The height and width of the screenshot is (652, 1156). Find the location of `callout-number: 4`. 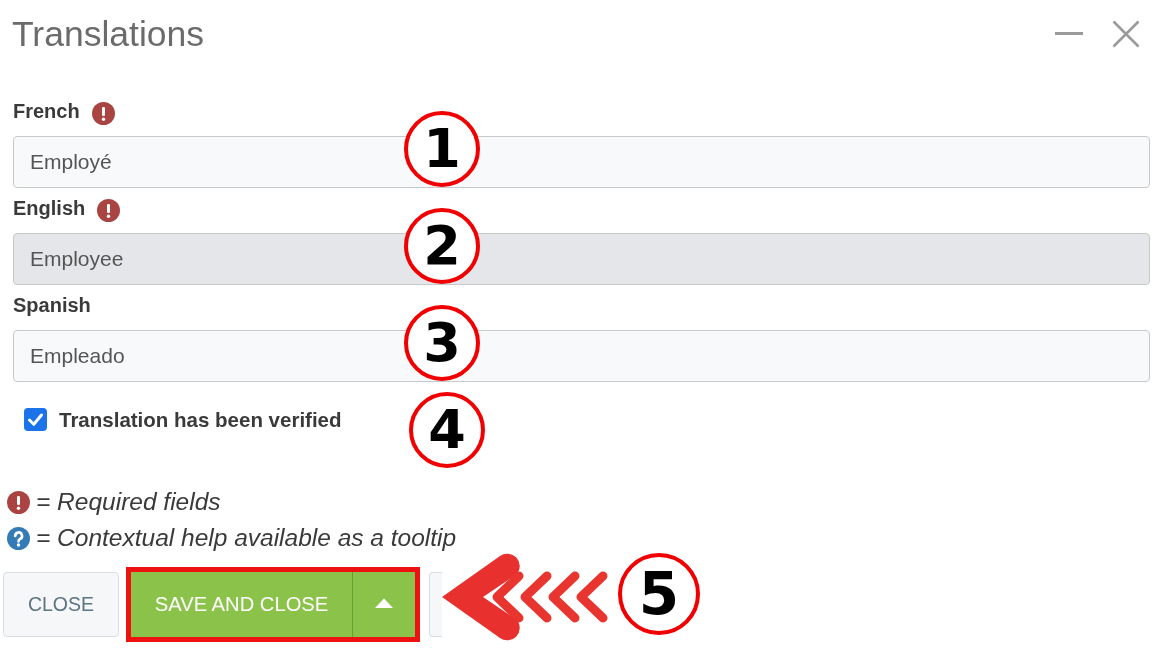

callout-number: 4 is located at coordinates (447, 430).